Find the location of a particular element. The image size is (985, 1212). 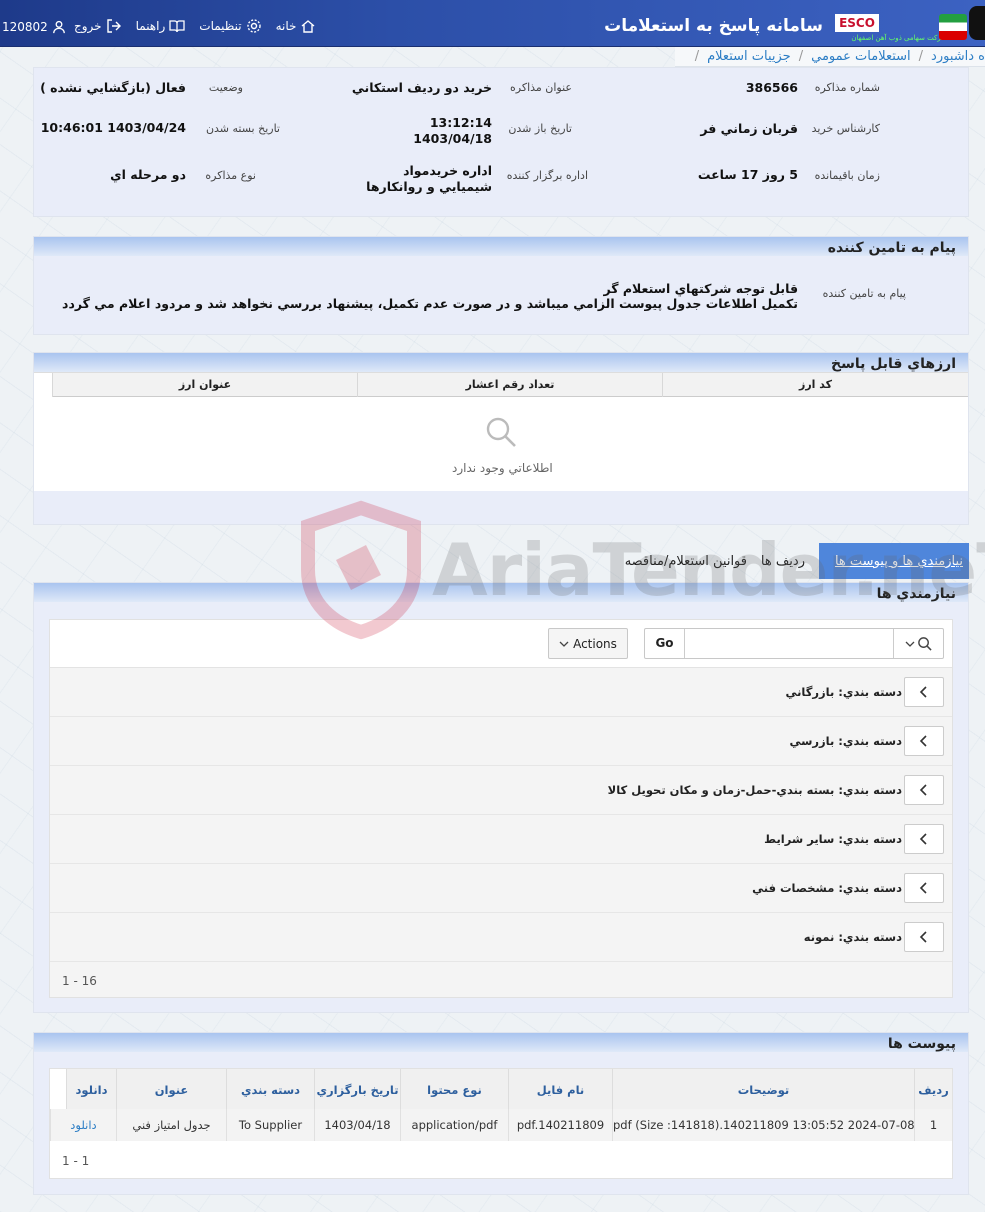

app-title: سامانه پاسخ به استعلامات is located at coordinates (713, 26).